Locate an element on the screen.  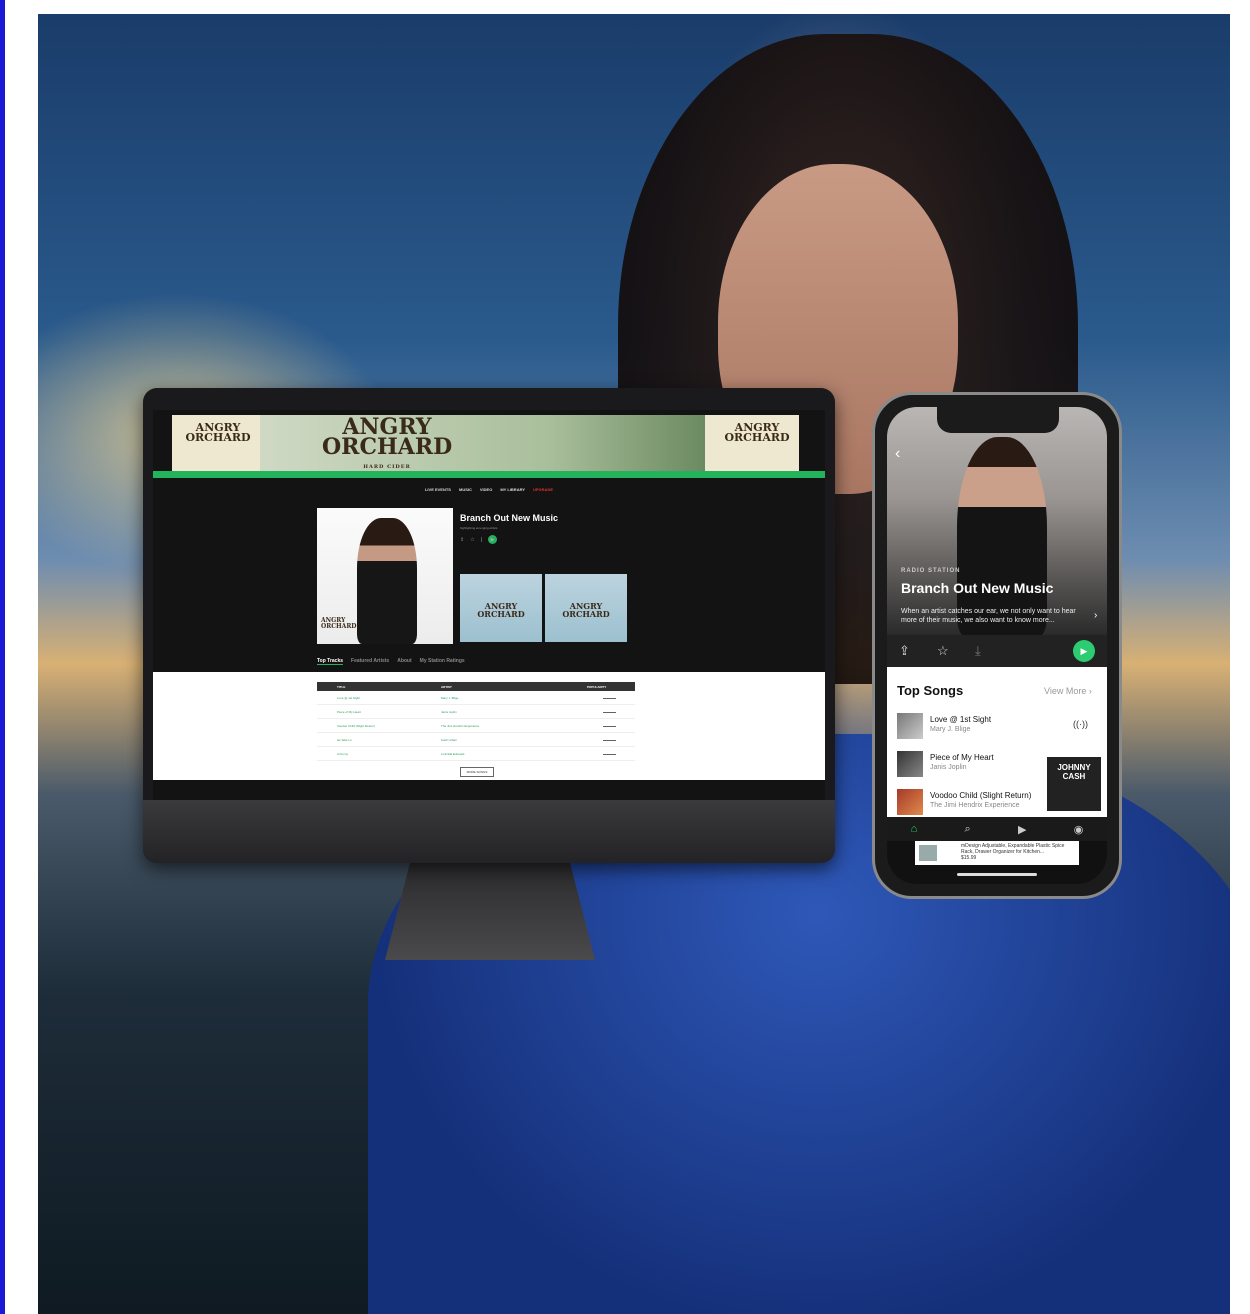
tab-my-station-ratings: My Station Ratings is located at coordinates (442, 661).